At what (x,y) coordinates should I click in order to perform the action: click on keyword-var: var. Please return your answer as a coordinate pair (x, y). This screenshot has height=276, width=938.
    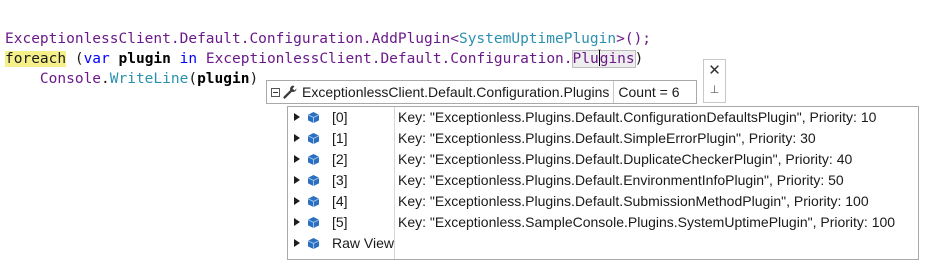
    Looking at the image, I should click on (96, 59).